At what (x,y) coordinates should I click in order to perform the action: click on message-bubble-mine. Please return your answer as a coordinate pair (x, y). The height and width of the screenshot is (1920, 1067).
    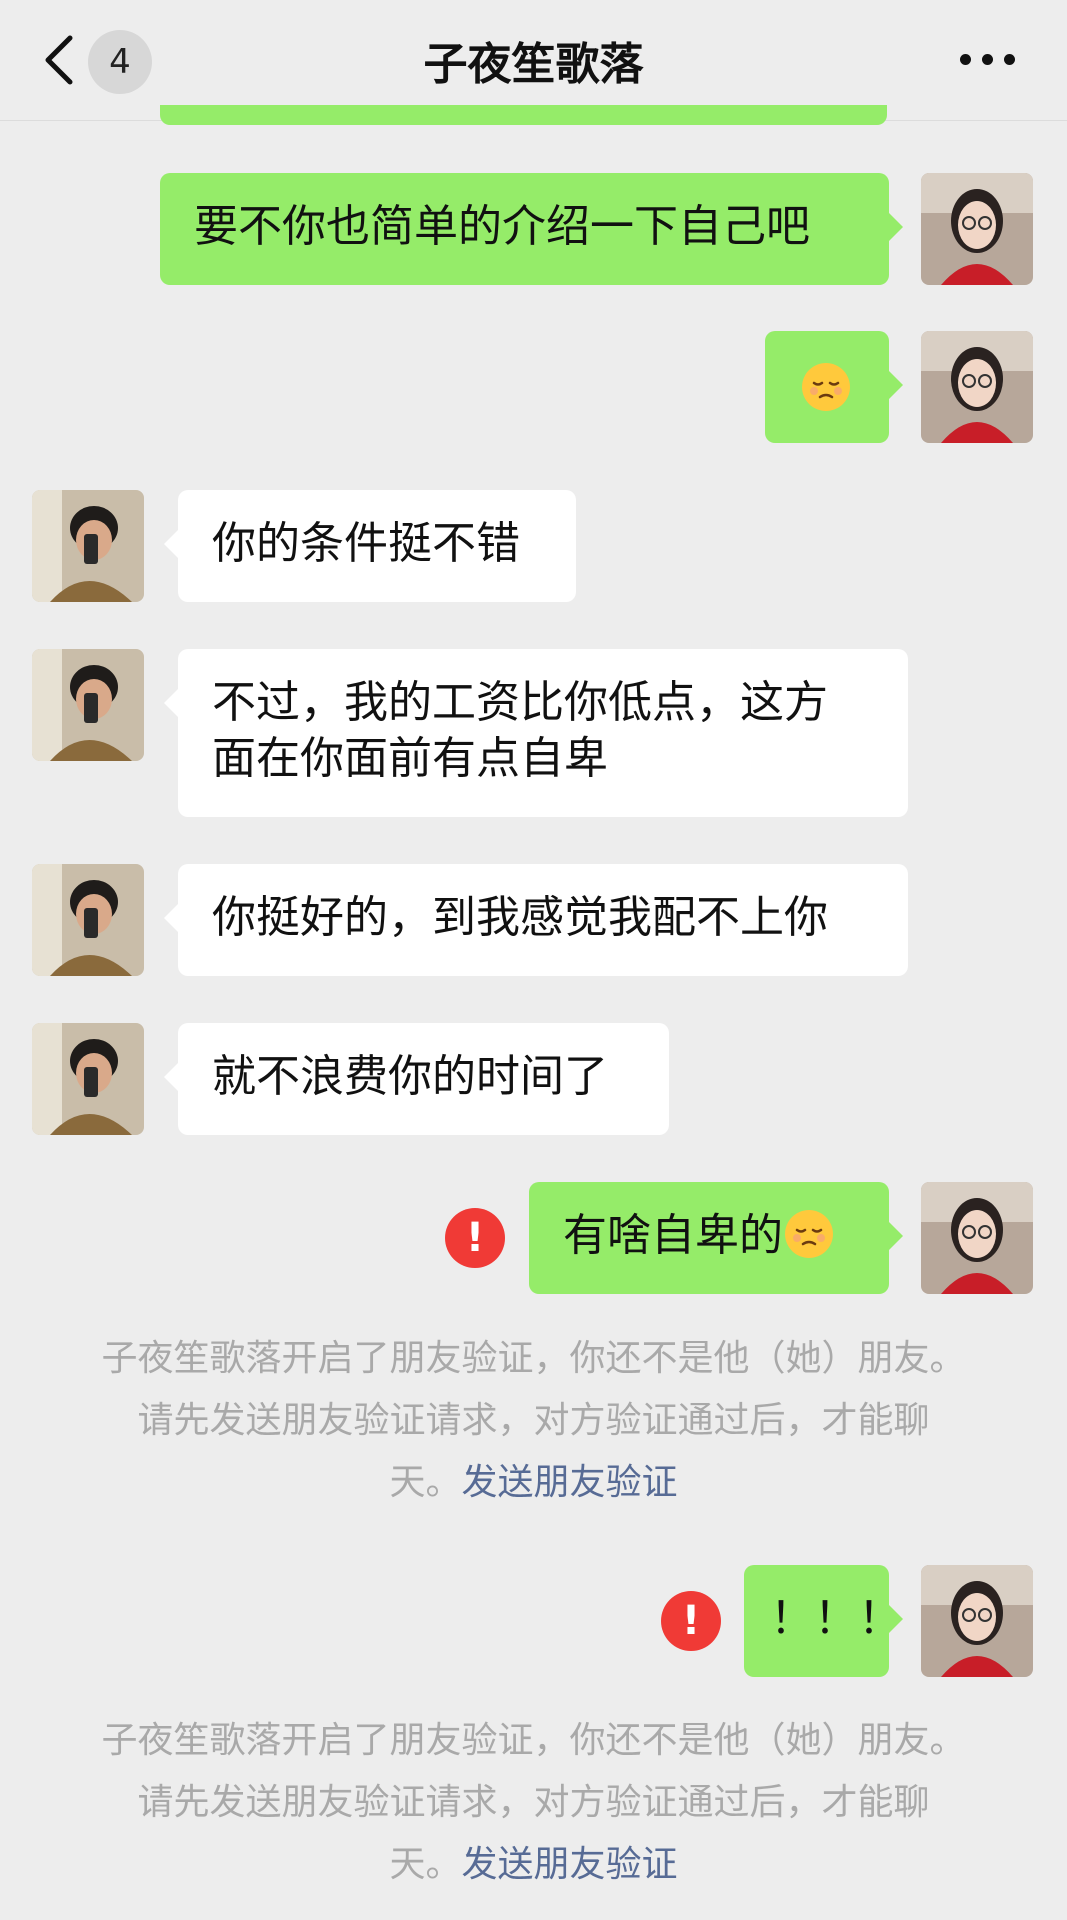
    Looking at the image, I should click on (834, 387).